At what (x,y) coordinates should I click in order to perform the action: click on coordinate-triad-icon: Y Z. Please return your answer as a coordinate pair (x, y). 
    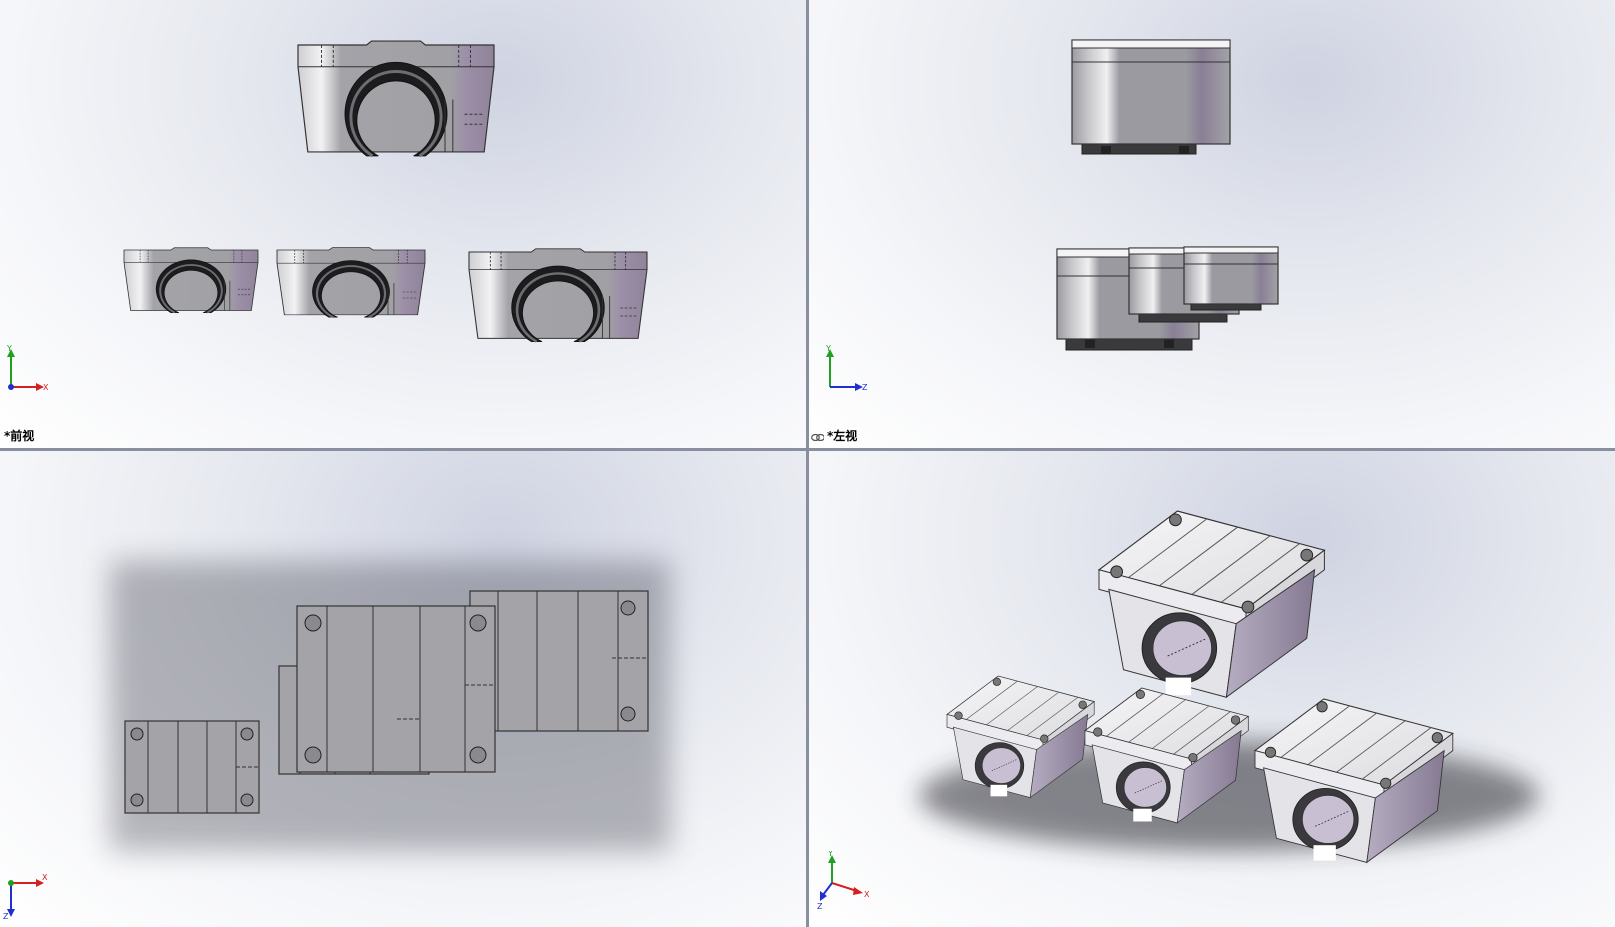
    Looking at the image, I should click on (846, 370).